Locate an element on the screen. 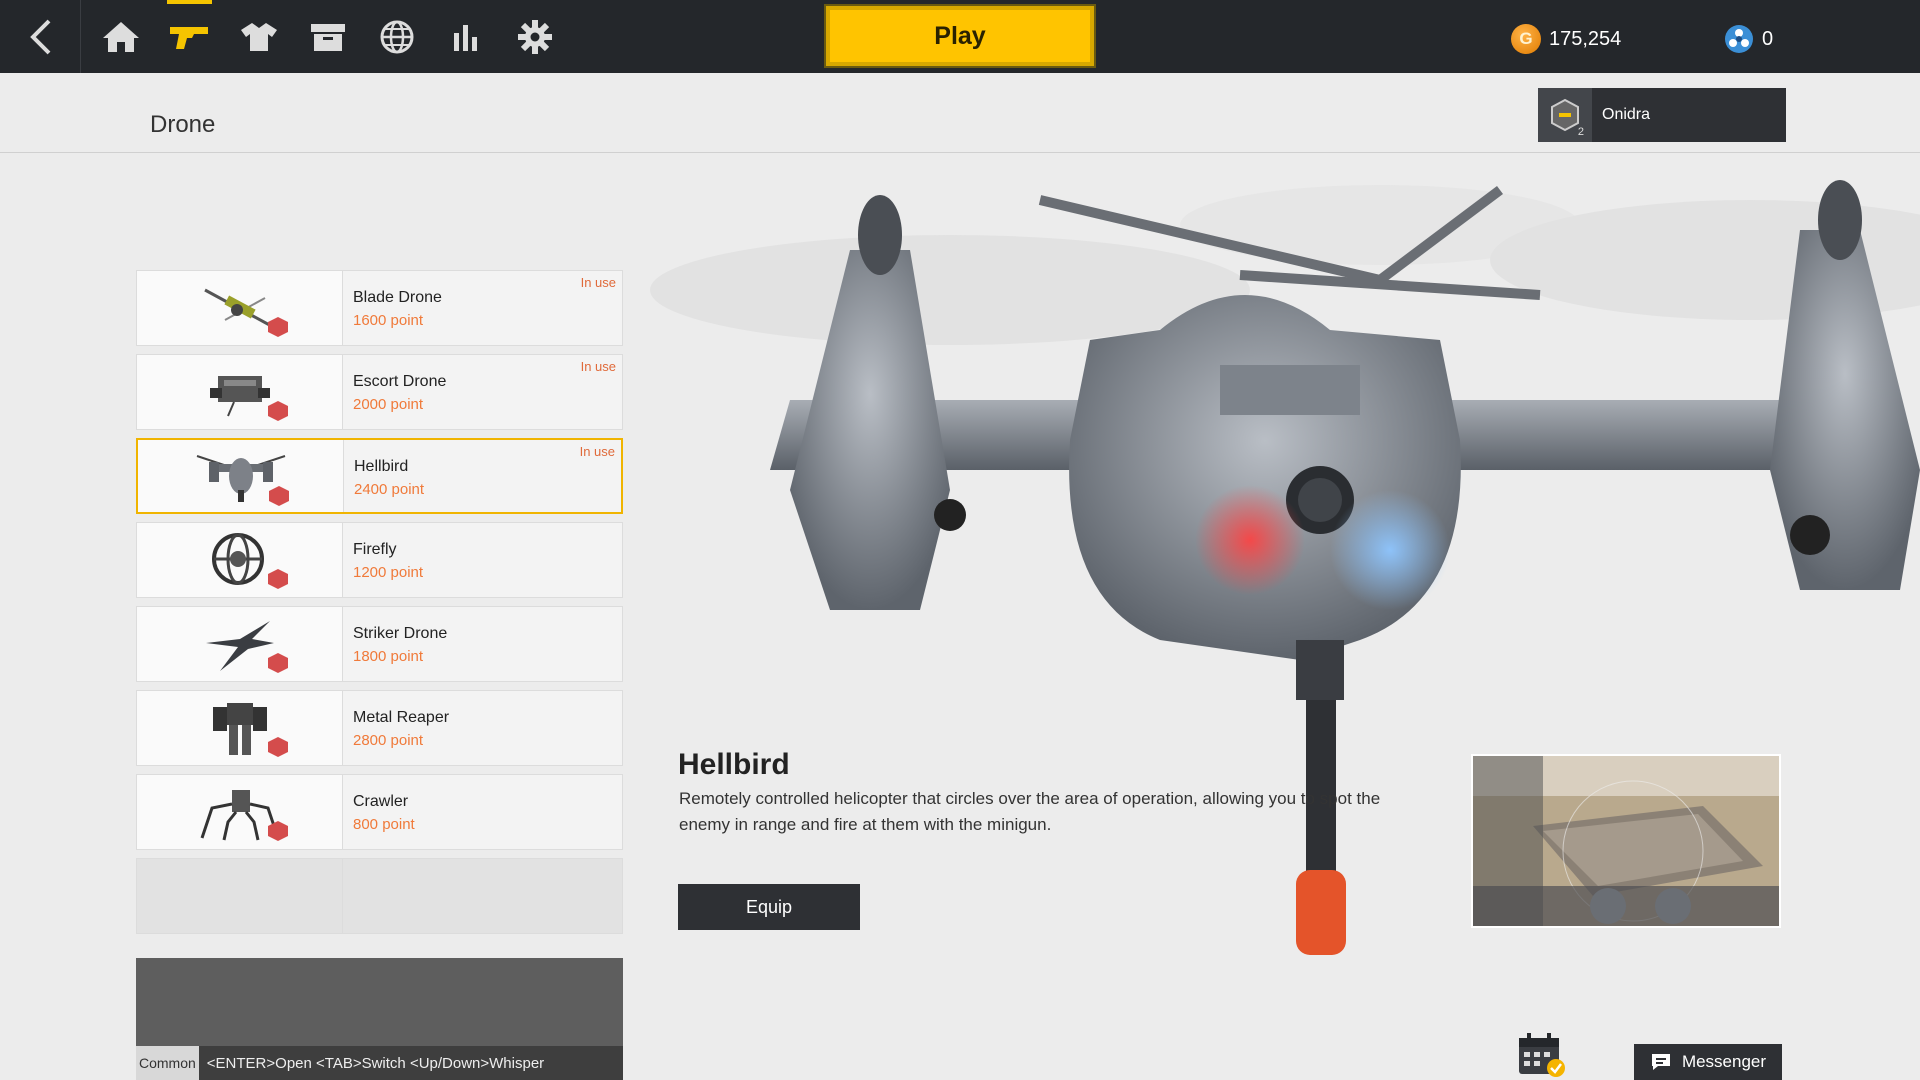 This screenshot has width=1920, height=1080. drone-item-escort-drone: Escort Drone 2000 point In use is located at coordinates (379, 392).